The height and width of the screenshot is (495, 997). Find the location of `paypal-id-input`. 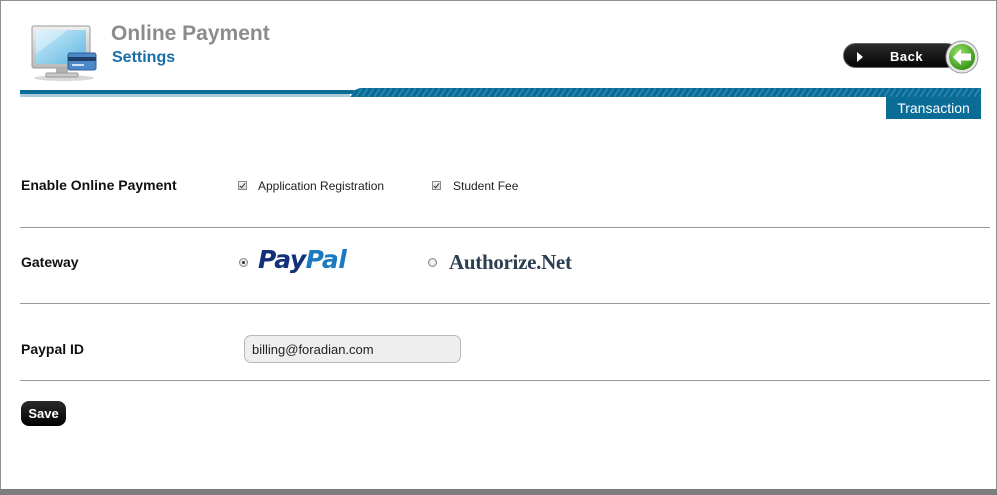

paypal-id-input is located at coordinates (352, 349).